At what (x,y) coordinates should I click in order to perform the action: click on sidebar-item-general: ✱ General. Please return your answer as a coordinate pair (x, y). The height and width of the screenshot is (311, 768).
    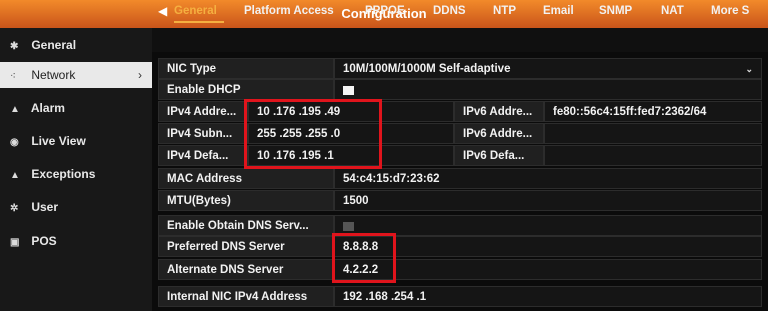
    Looking at the image, I should click on (76, 45).